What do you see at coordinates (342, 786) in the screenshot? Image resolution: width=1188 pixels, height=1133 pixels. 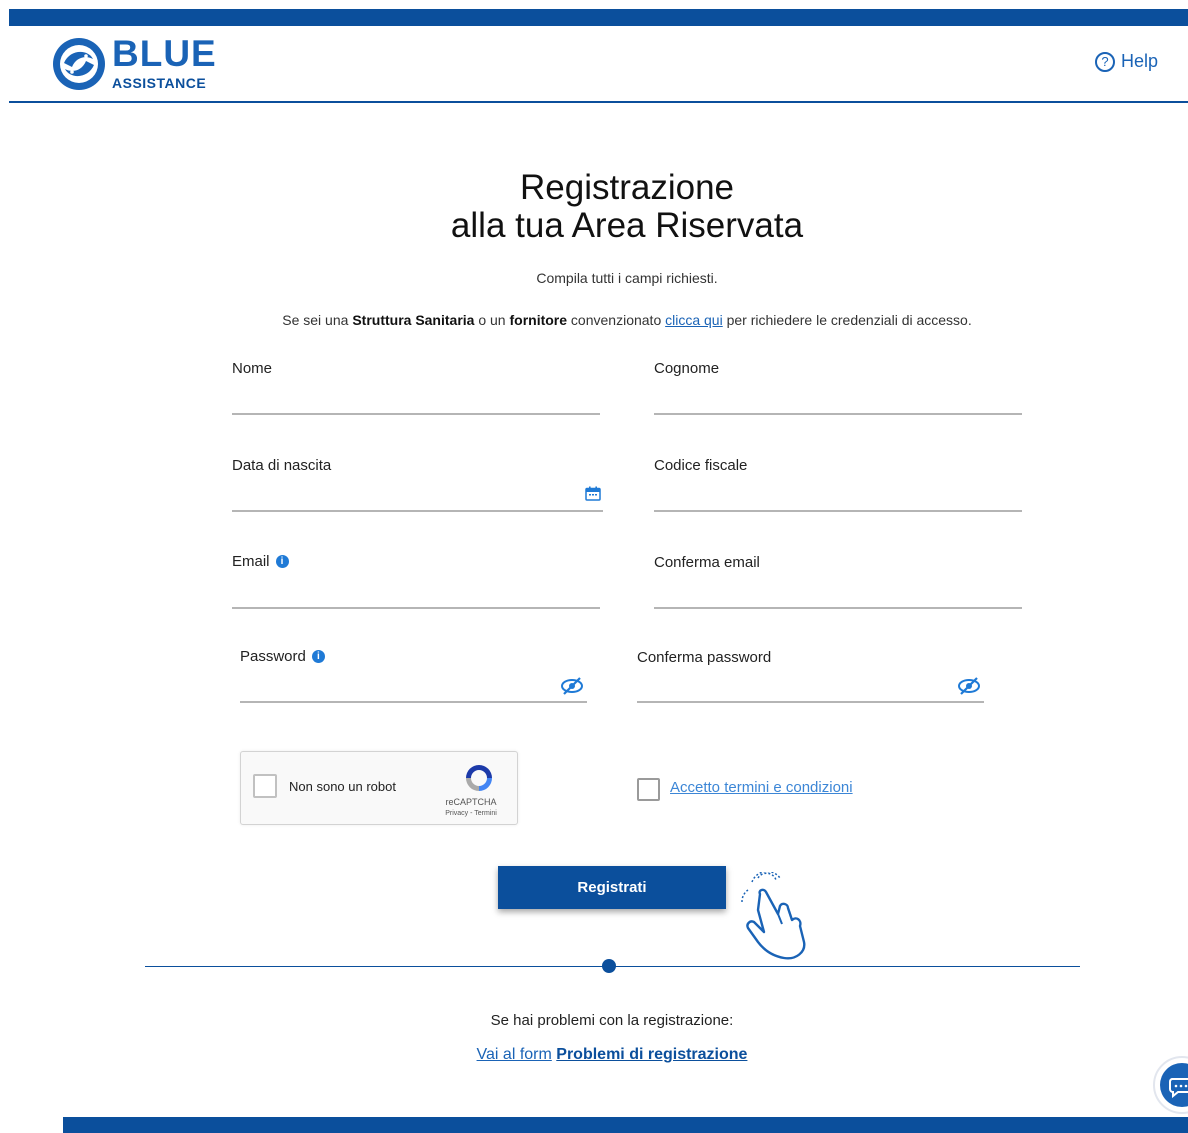 I see `recaptcha-label: Non sono un robot` at bounding box center [342, 786].